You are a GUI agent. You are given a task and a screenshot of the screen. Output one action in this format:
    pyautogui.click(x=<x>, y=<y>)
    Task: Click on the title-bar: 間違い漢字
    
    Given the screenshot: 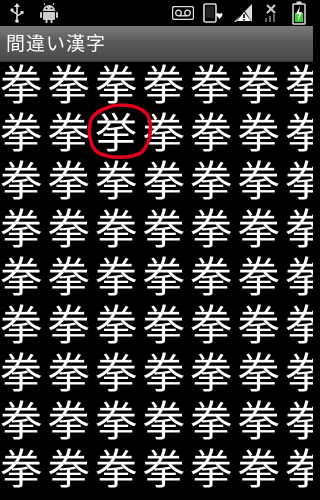 What is the action you would take?
    pyautogui.click(x=156, y=44)
    